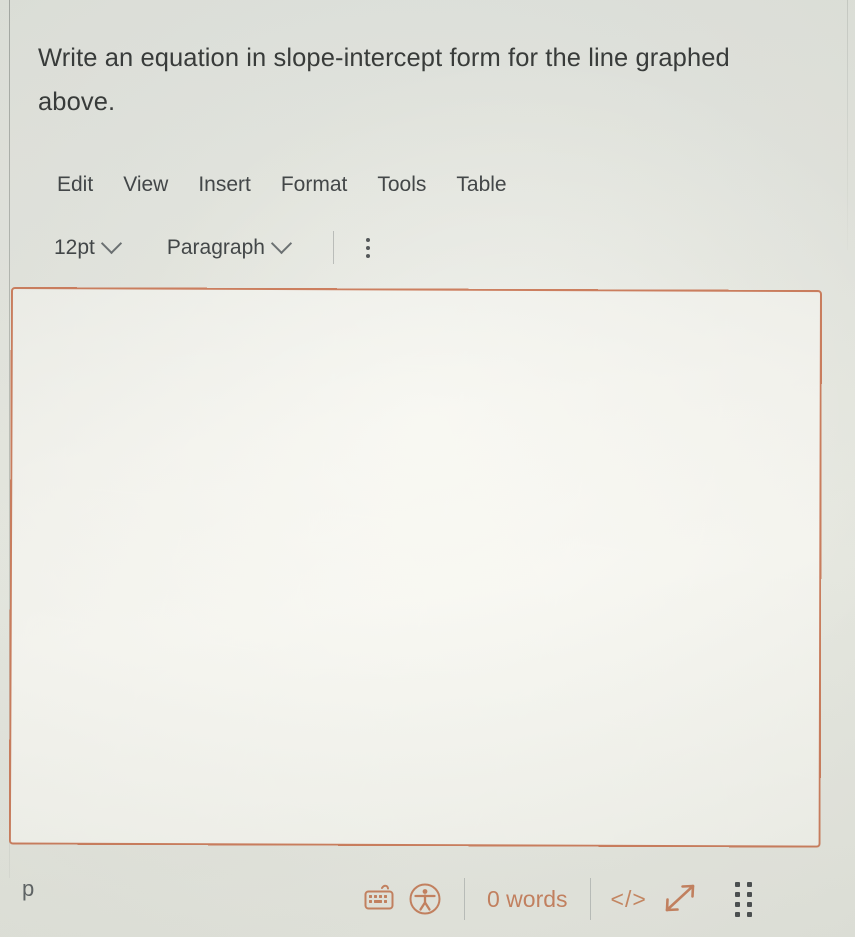  Describe the element at coordinates (481, 185) in the screenshot. I see `menu-item-table: Table` at that location.